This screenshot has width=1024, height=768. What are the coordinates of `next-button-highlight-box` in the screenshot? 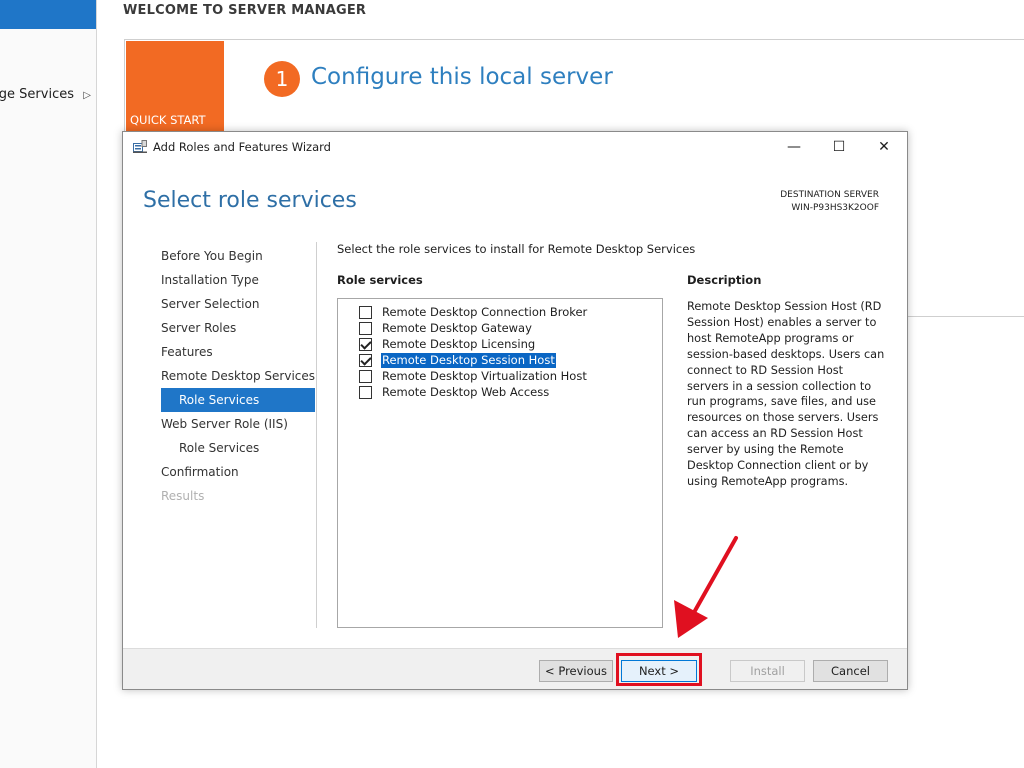 It's located at (659, 669).